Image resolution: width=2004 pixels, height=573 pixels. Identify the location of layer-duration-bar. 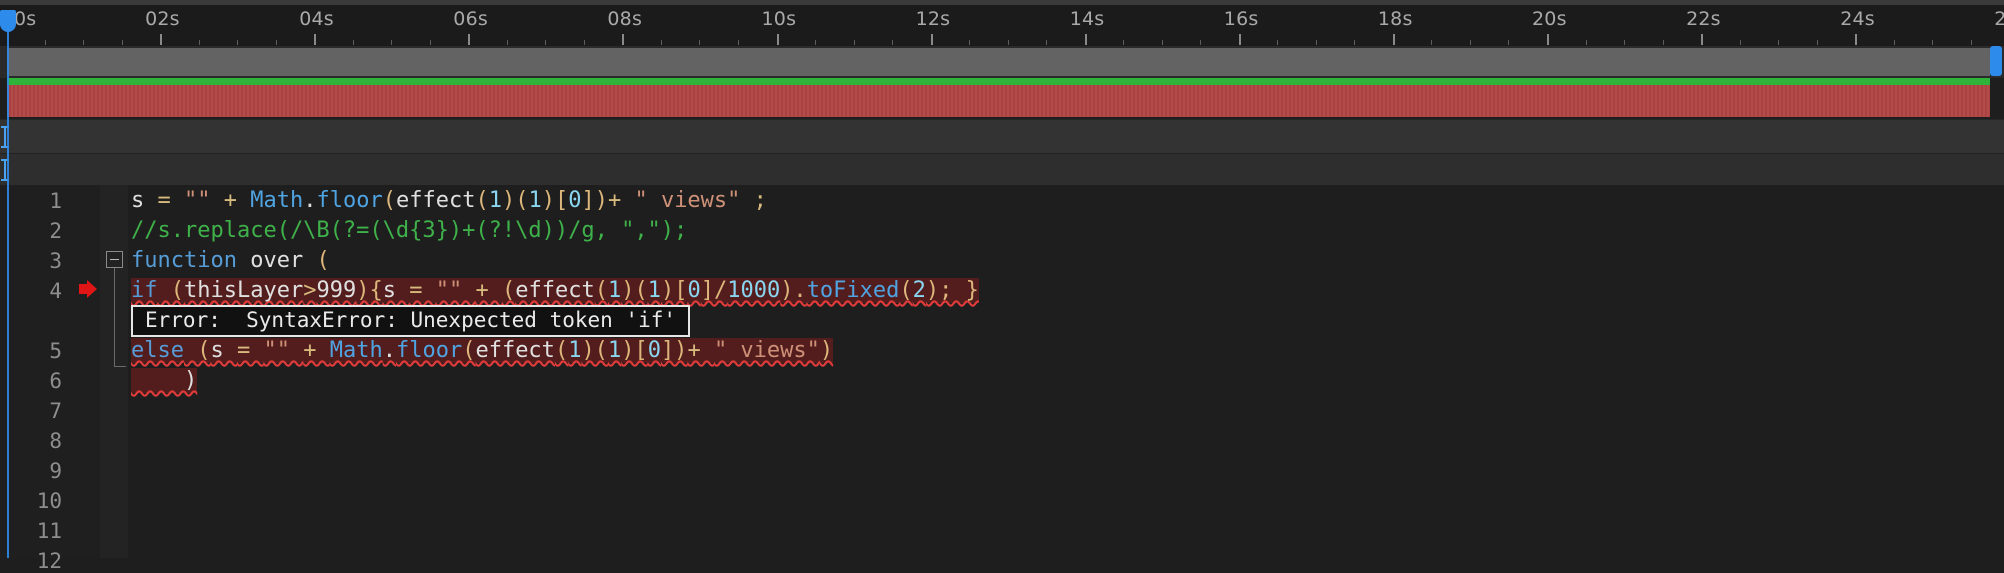
(998, 62).